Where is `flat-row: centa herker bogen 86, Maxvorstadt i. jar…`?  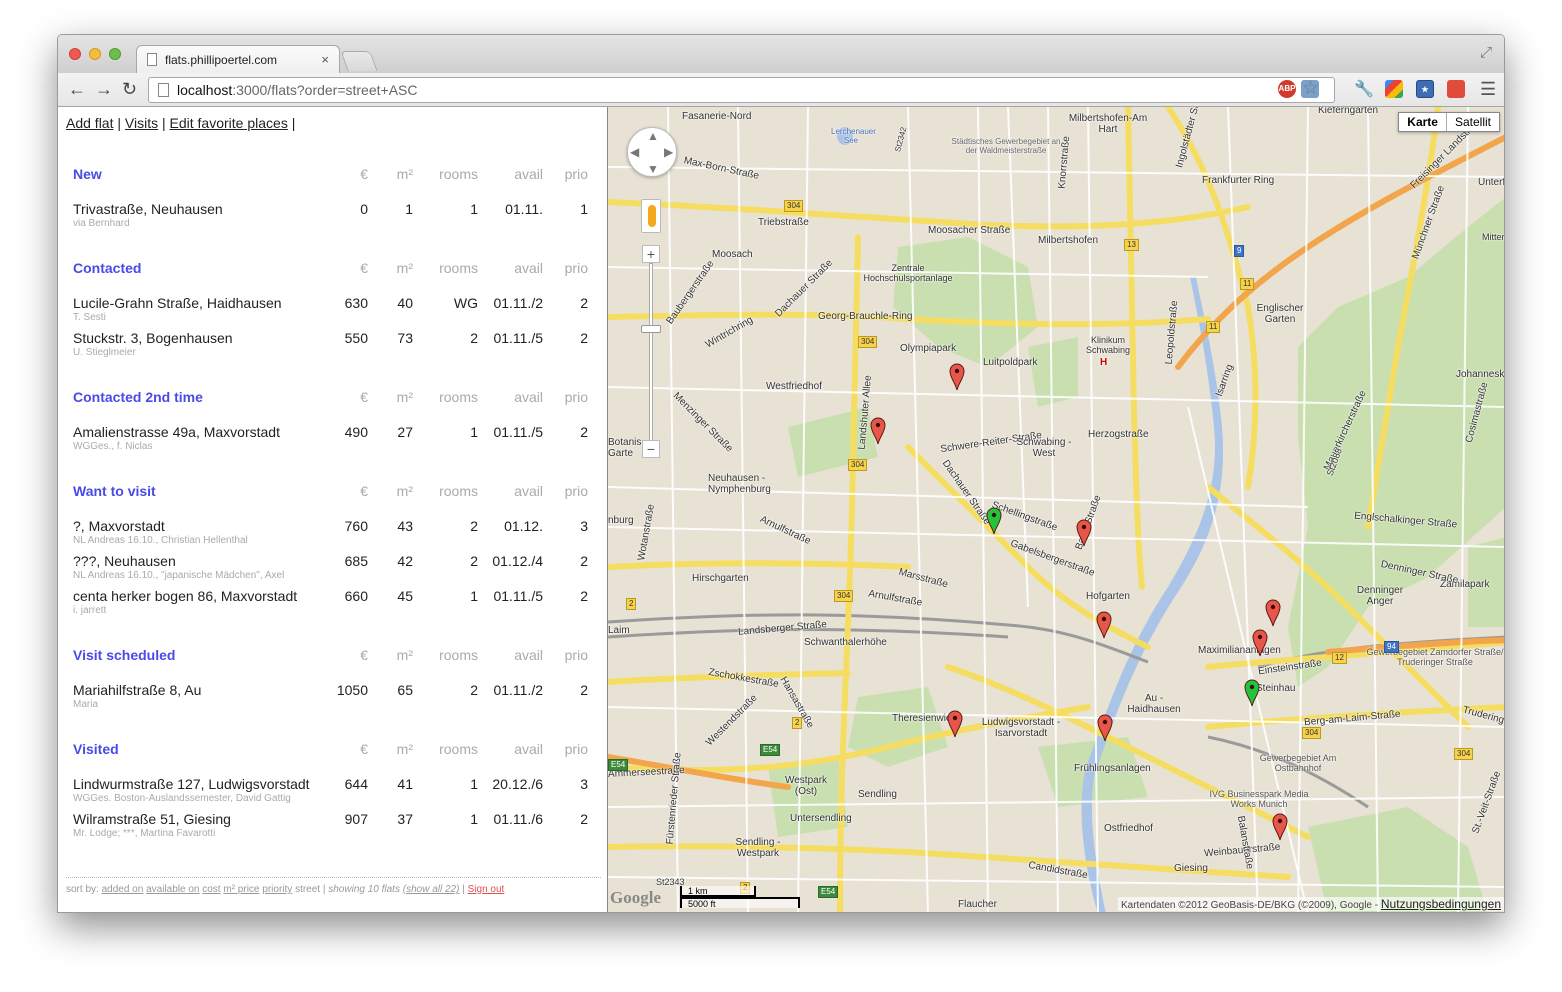 flat-row: centa herker bogen 86, Maxvorstadt i. jar… is located at coordinates (330, 605).